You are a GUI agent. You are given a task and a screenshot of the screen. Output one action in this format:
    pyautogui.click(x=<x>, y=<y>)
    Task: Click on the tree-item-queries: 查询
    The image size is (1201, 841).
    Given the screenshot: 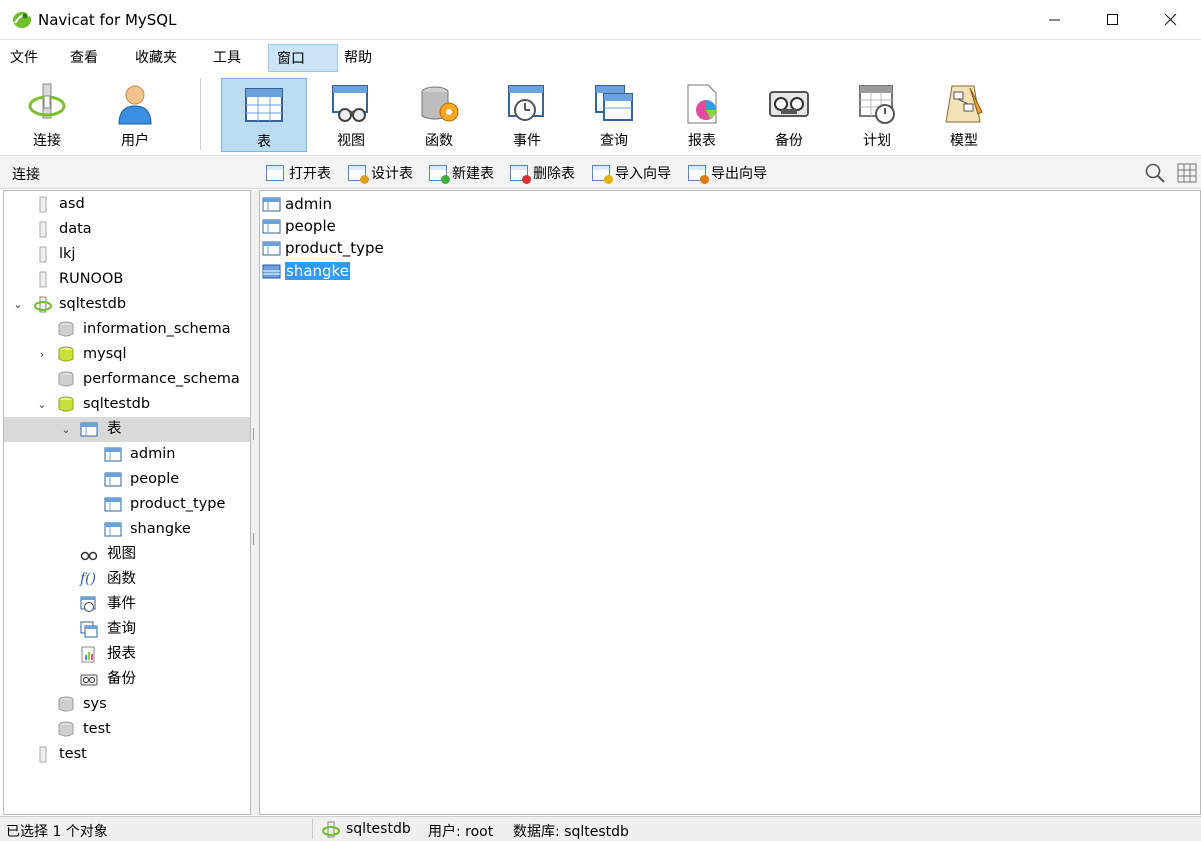 What is the action you would take?
    pyautogui.click(x=127, y=629)
    